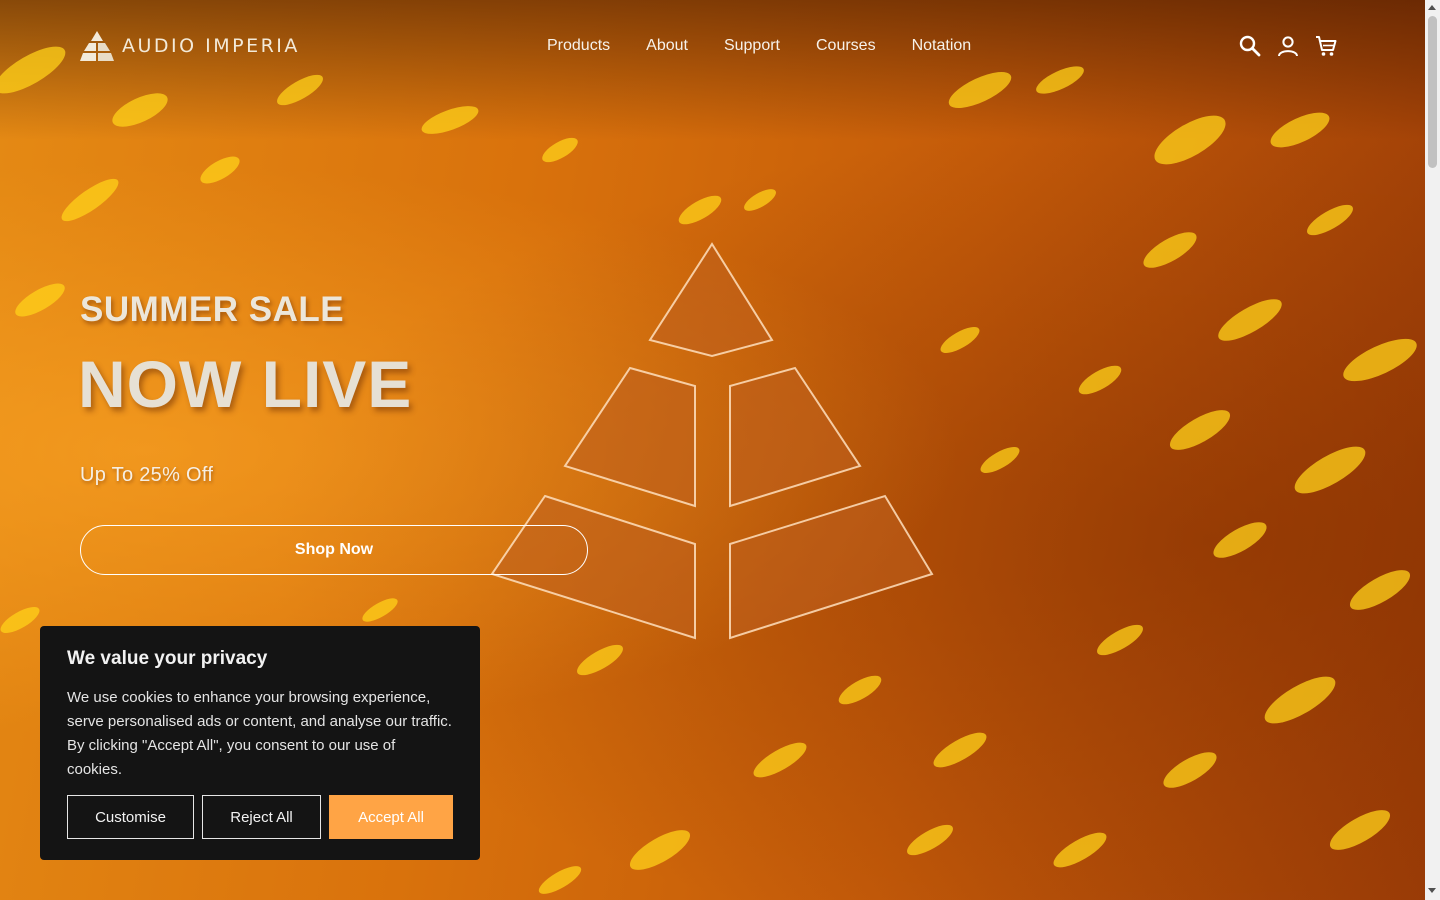 The image size is (1440, 900). What do you see at coordinates (712, 441) in the screenshot?
I see `glass-pyramid-graphic` at bounding box center [712, 441].